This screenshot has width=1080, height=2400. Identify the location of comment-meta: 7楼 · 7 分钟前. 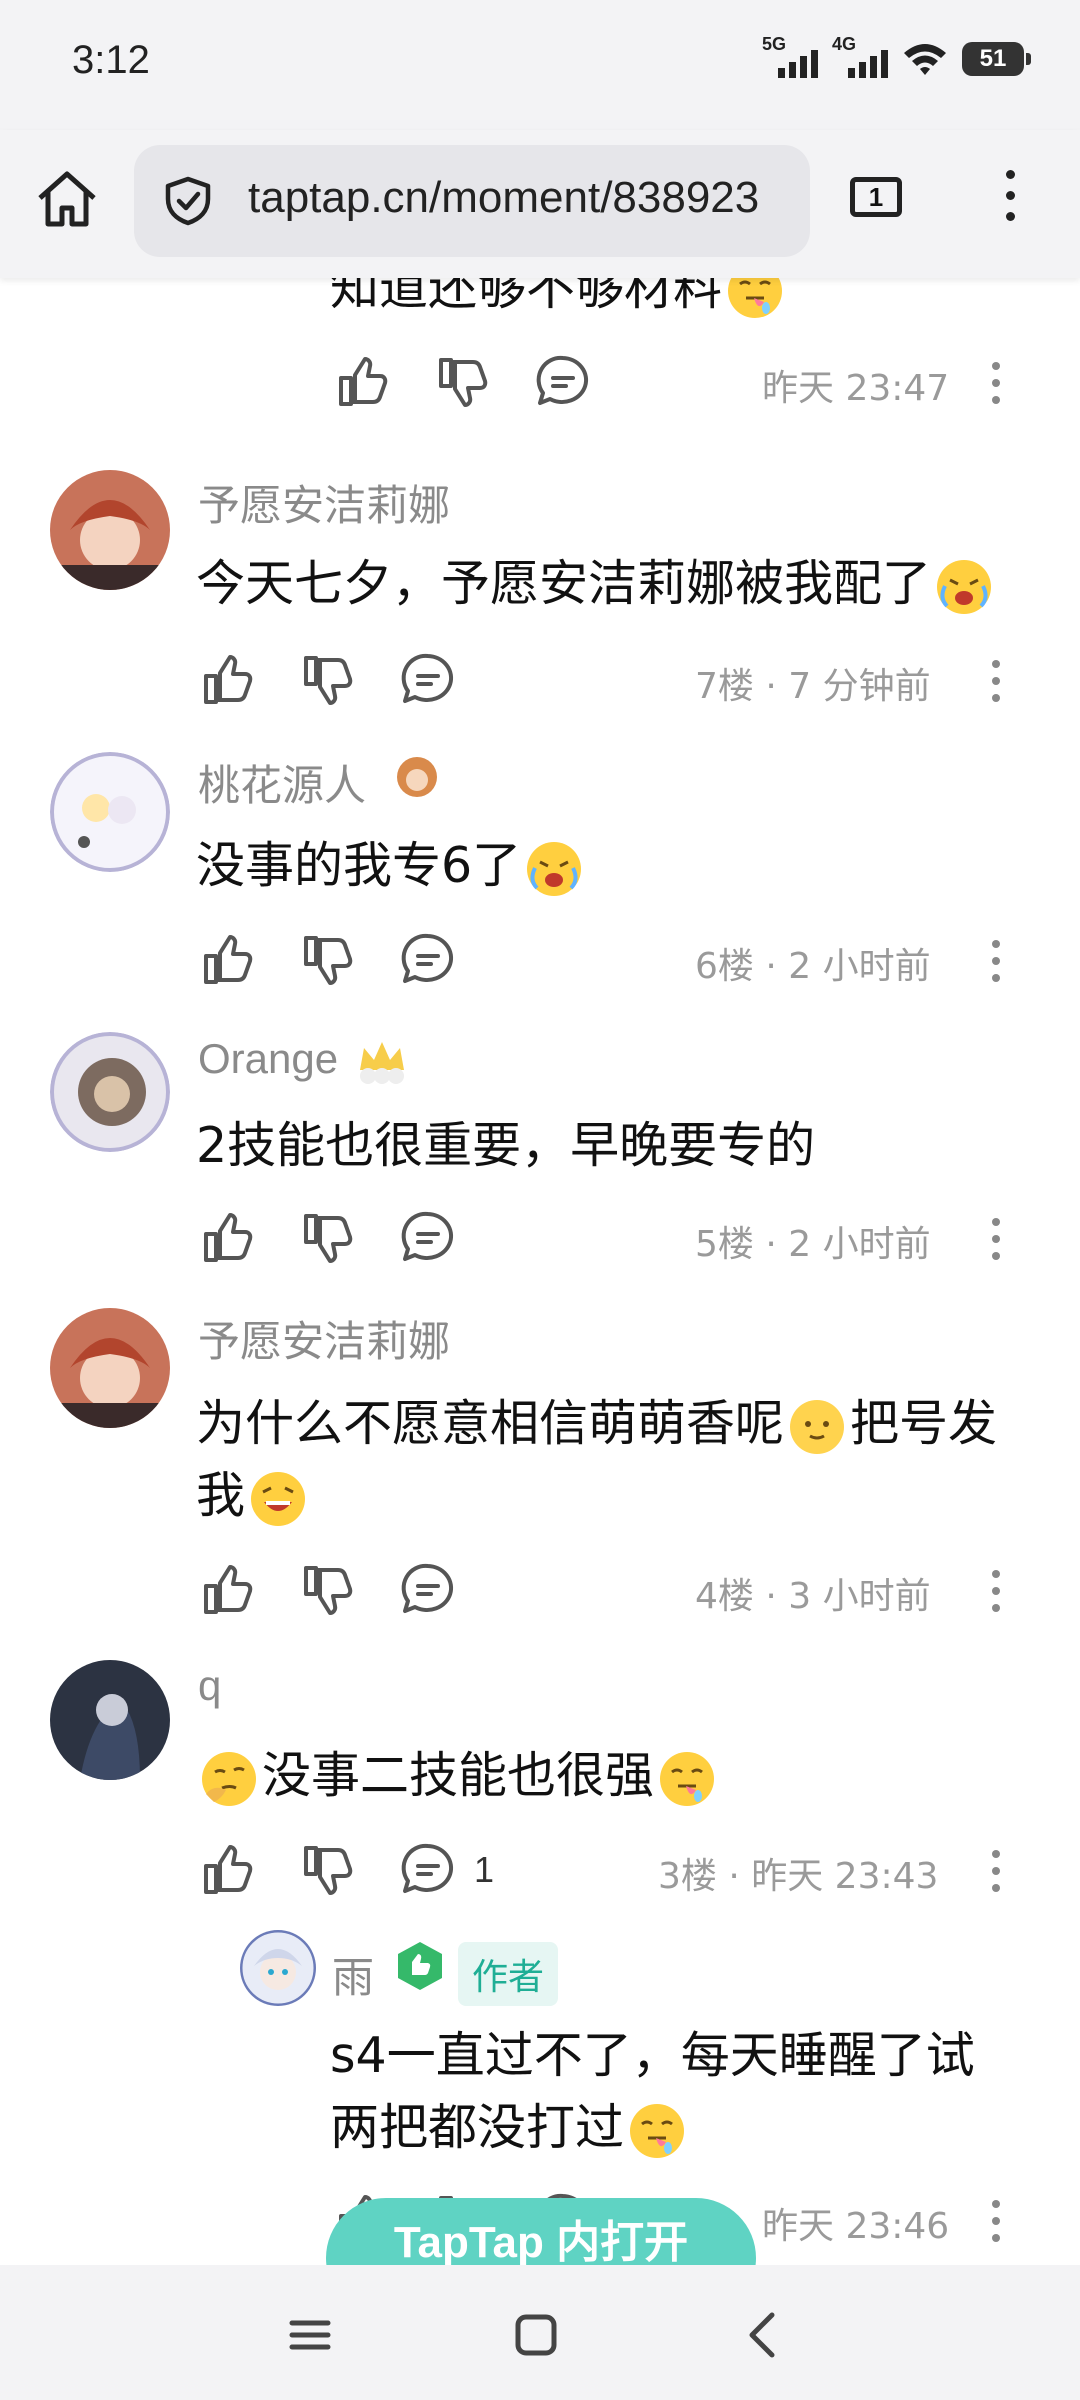
(813, 686).